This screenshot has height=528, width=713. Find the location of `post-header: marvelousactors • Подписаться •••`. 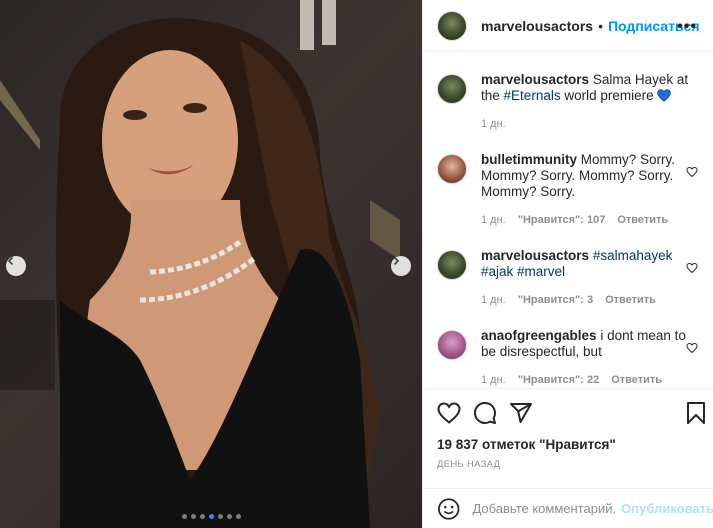

post-header: marvelousactors • Подписаться ••• is located at coordinates (568, 26).